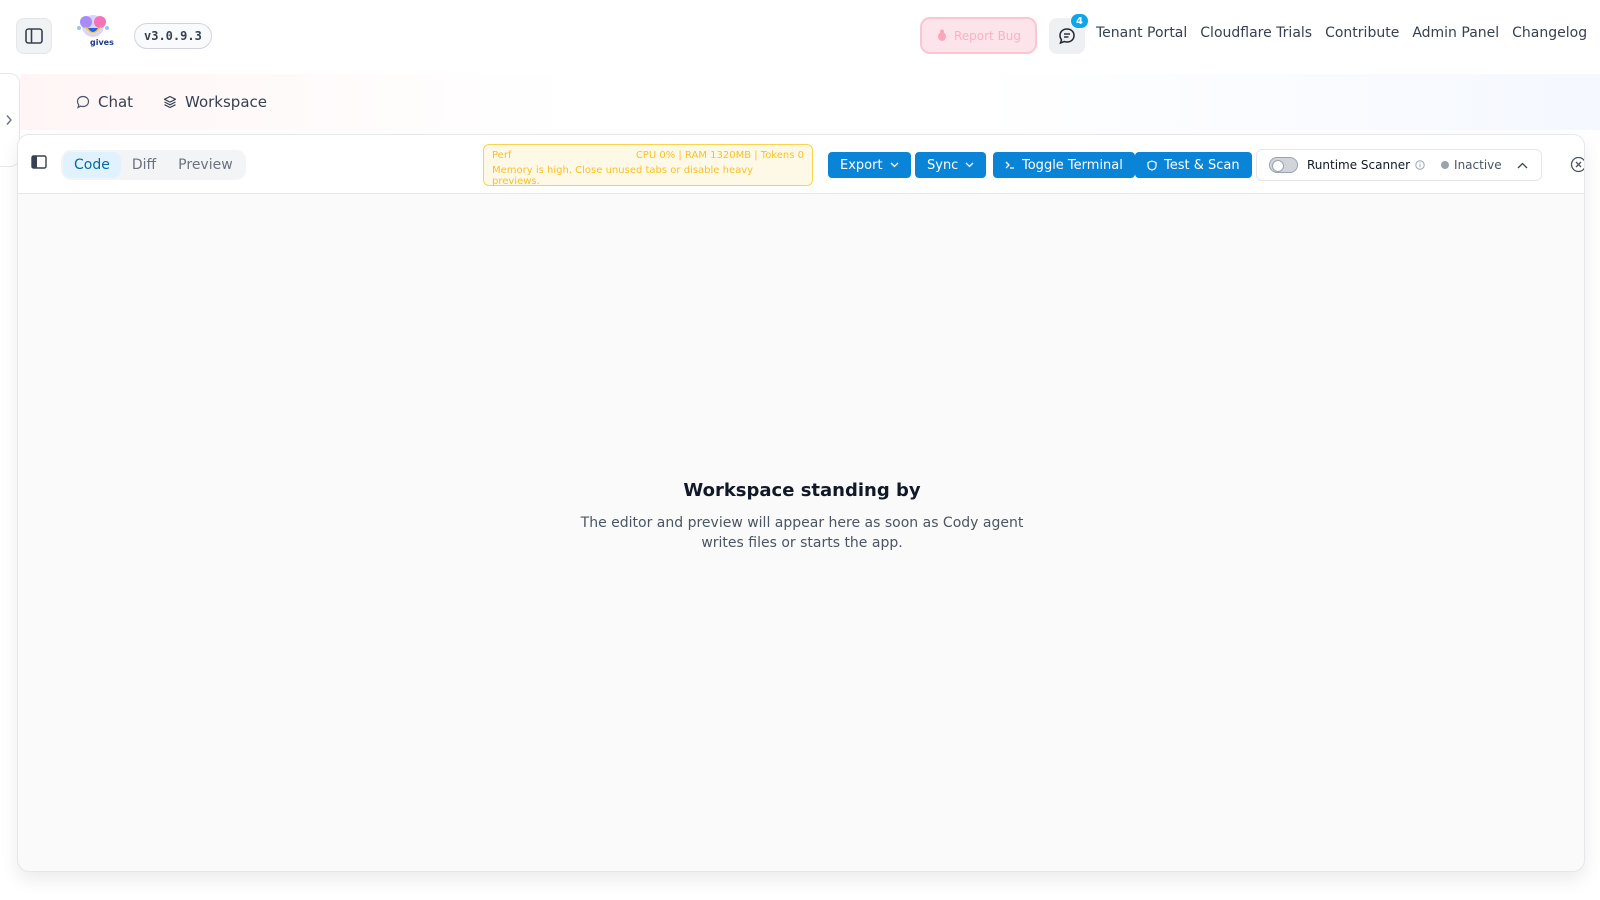  I want to click on sidebar-icon, so click(34, 36).